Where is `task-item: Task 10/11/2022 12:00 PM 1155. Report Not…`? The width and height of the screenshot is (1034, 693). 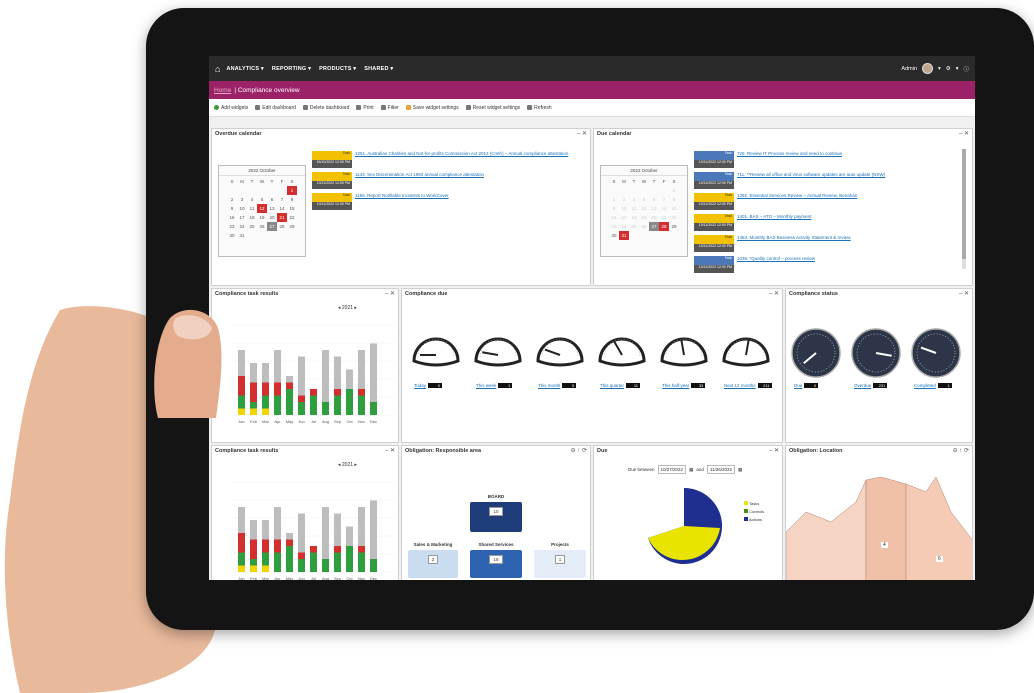 task-item: Task 10/11/2022 12:00 PM 1155. Report Not… is located at coordinates (443, 201).